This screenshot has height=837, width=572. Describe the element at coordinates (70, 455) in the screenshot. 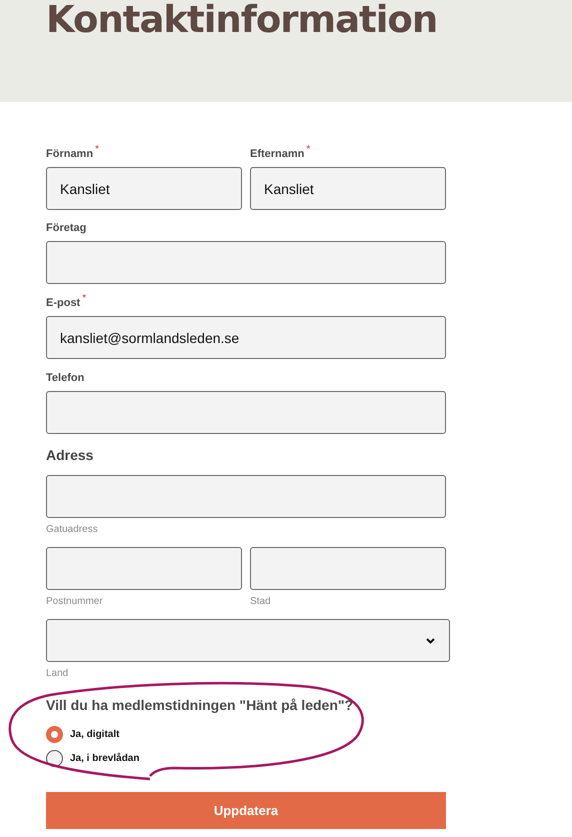

I see `section-heading: Adress` at that location.